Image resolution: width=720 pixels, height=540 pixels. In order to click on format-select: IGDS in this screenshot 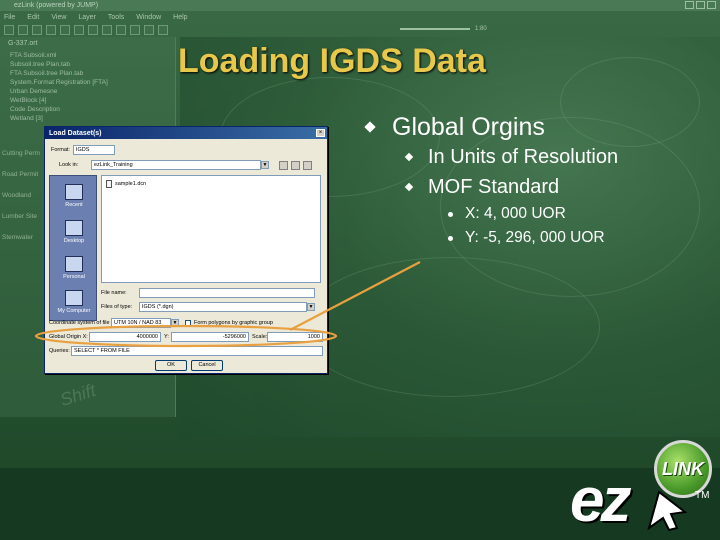, I will do `click(94, 150)`.